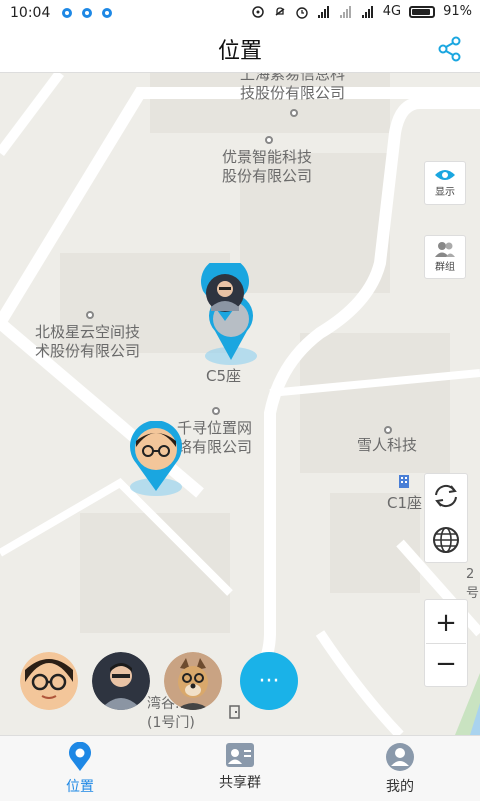  I want to click on tab-location: 位置, so click(80, 768).